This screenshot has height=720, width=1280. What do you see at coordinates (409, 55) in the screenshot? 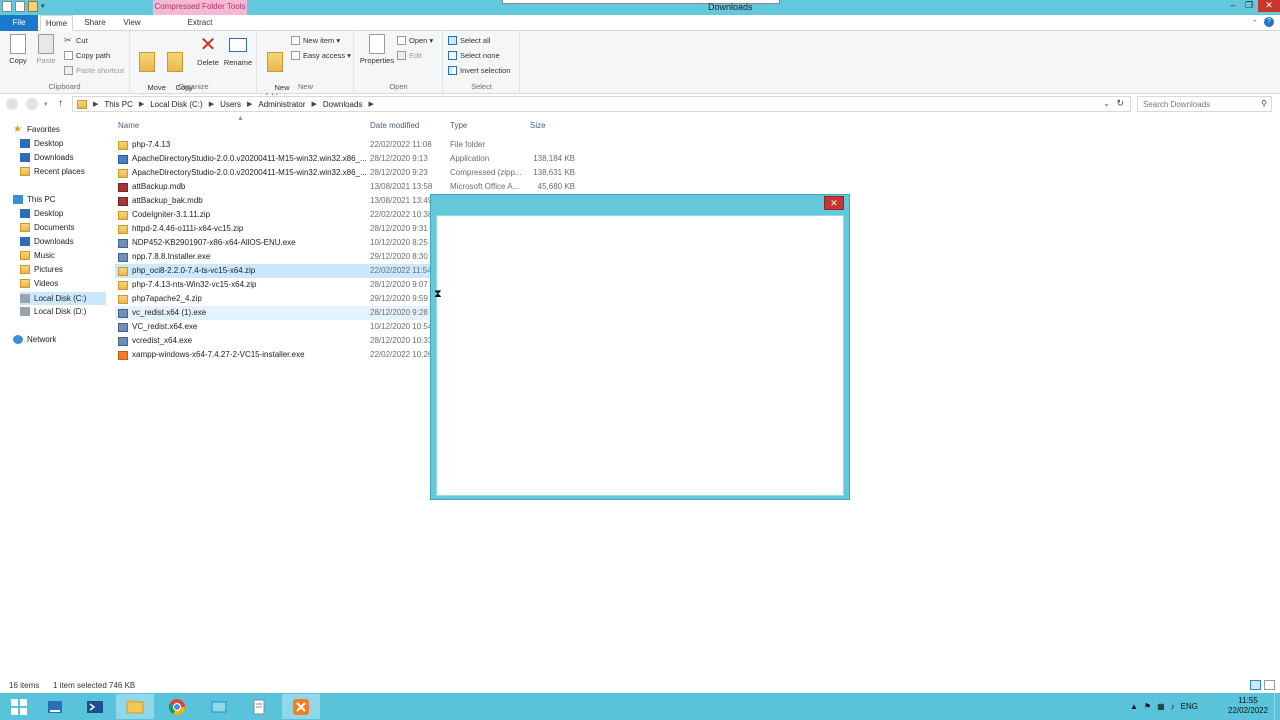
I see `edit-button: Edit` at bounding box center [409, 55].